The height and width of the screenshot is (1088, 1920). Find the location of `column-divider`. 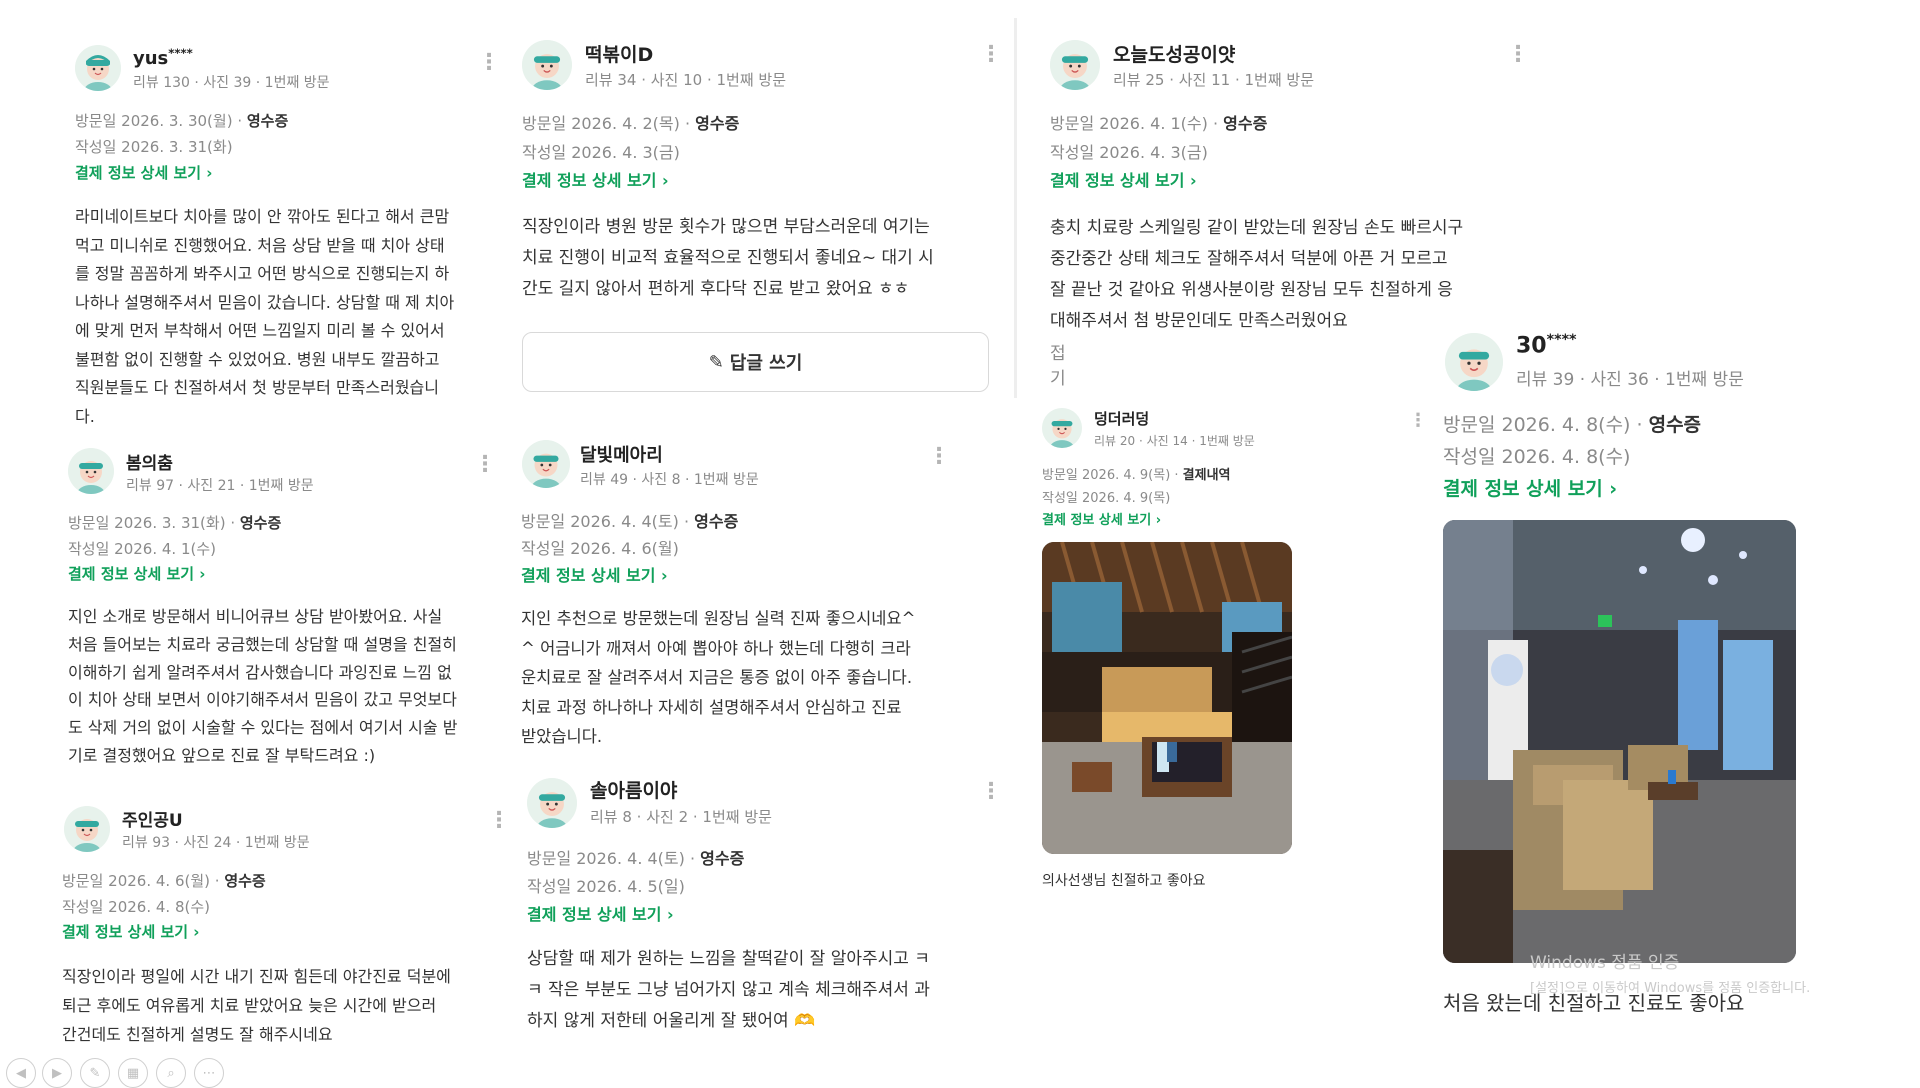

column-divider is located at coordinates (1015, 208).